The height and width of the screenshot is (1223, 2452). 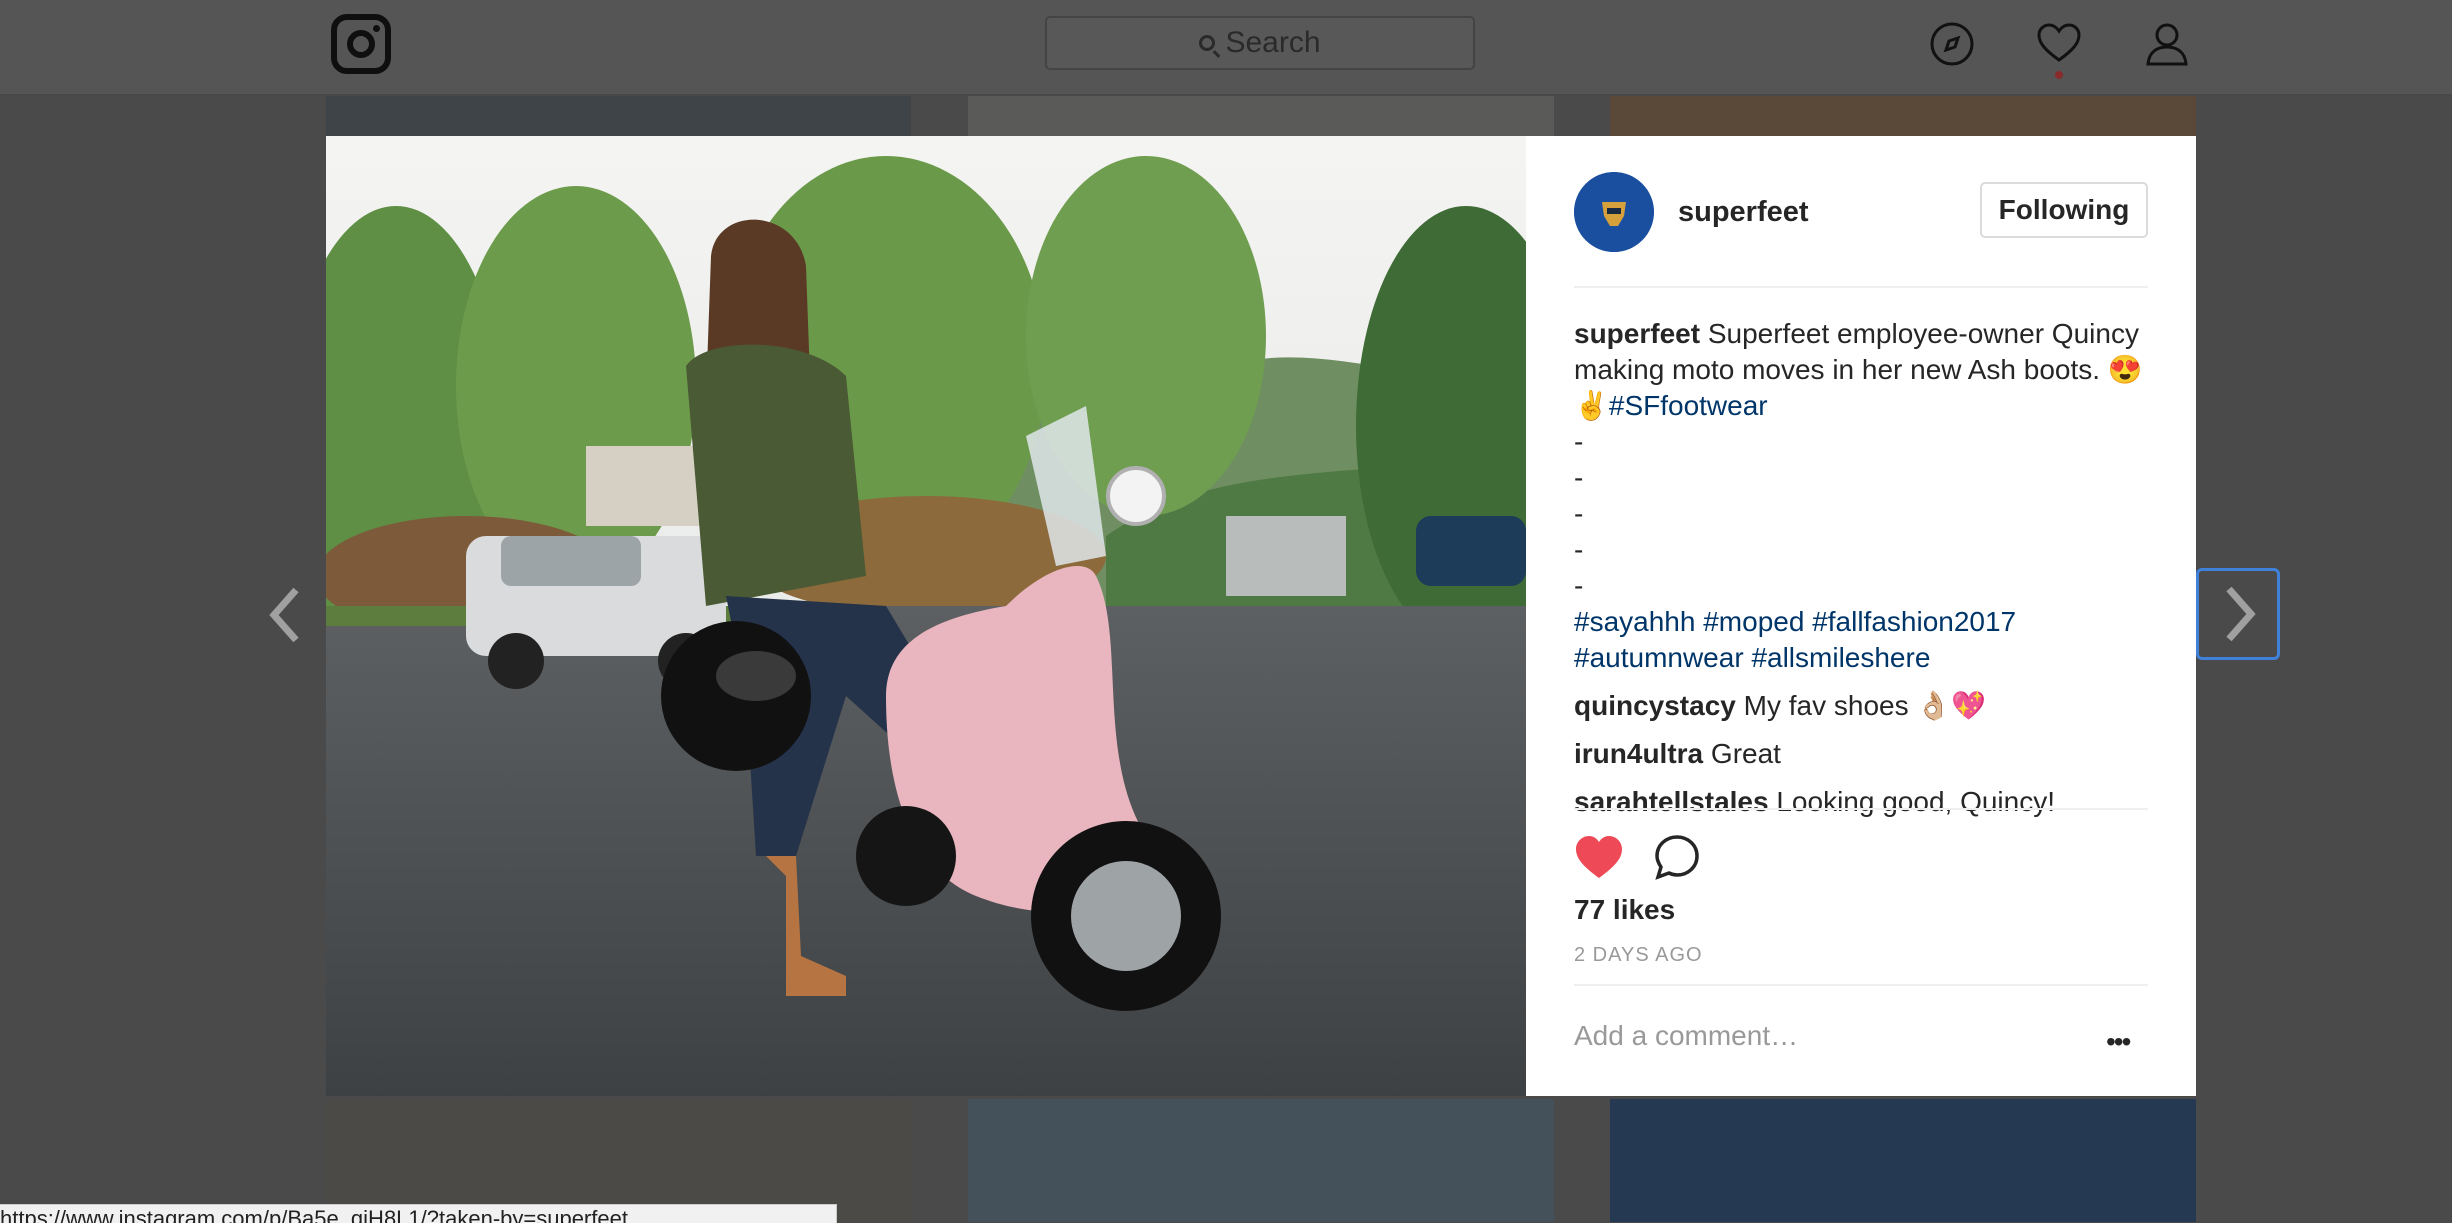 I want to click on comment-bubble-icon, so click(x=1677, y=859).